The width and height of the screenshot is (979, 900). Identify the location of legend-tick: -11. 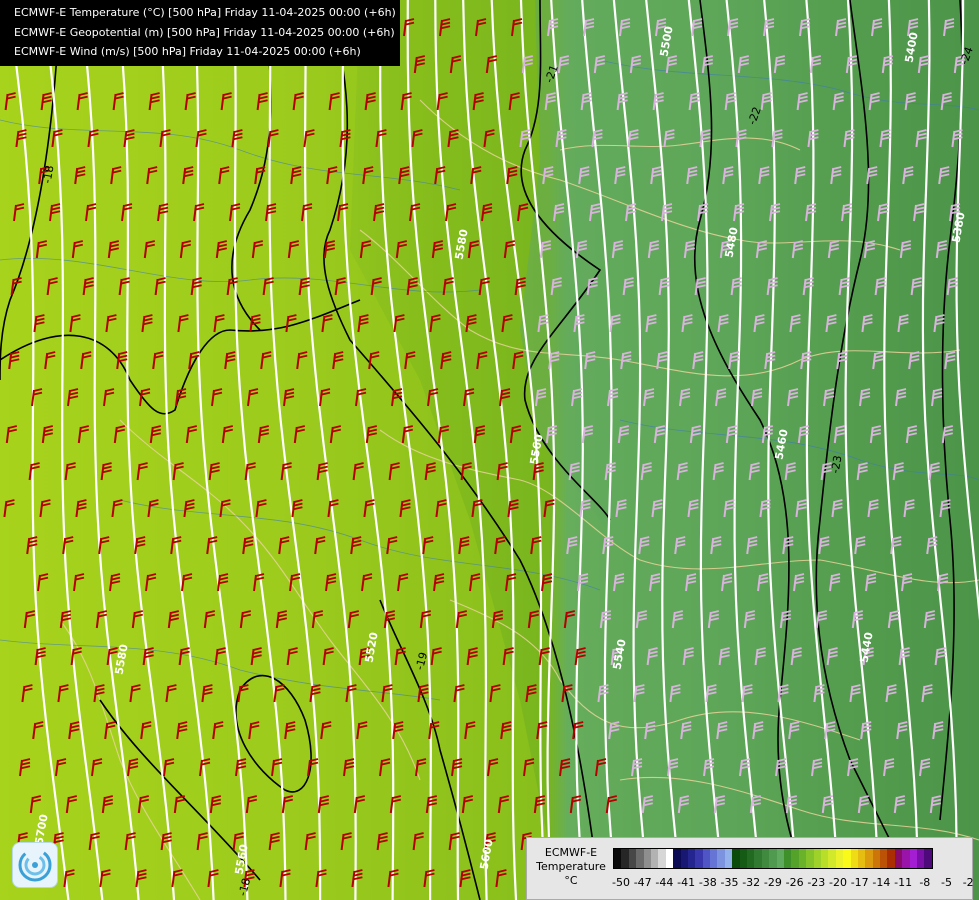
(903, 882).